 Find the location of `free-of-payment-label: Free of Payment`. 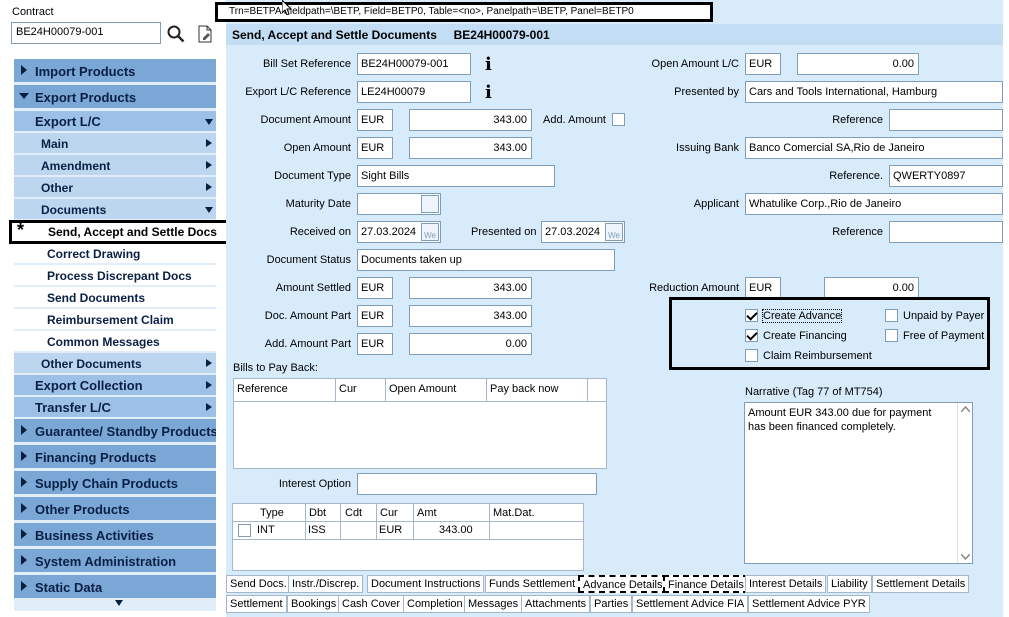

free-of-payment-label: Free of Payment is located at coordinates (943, 336).